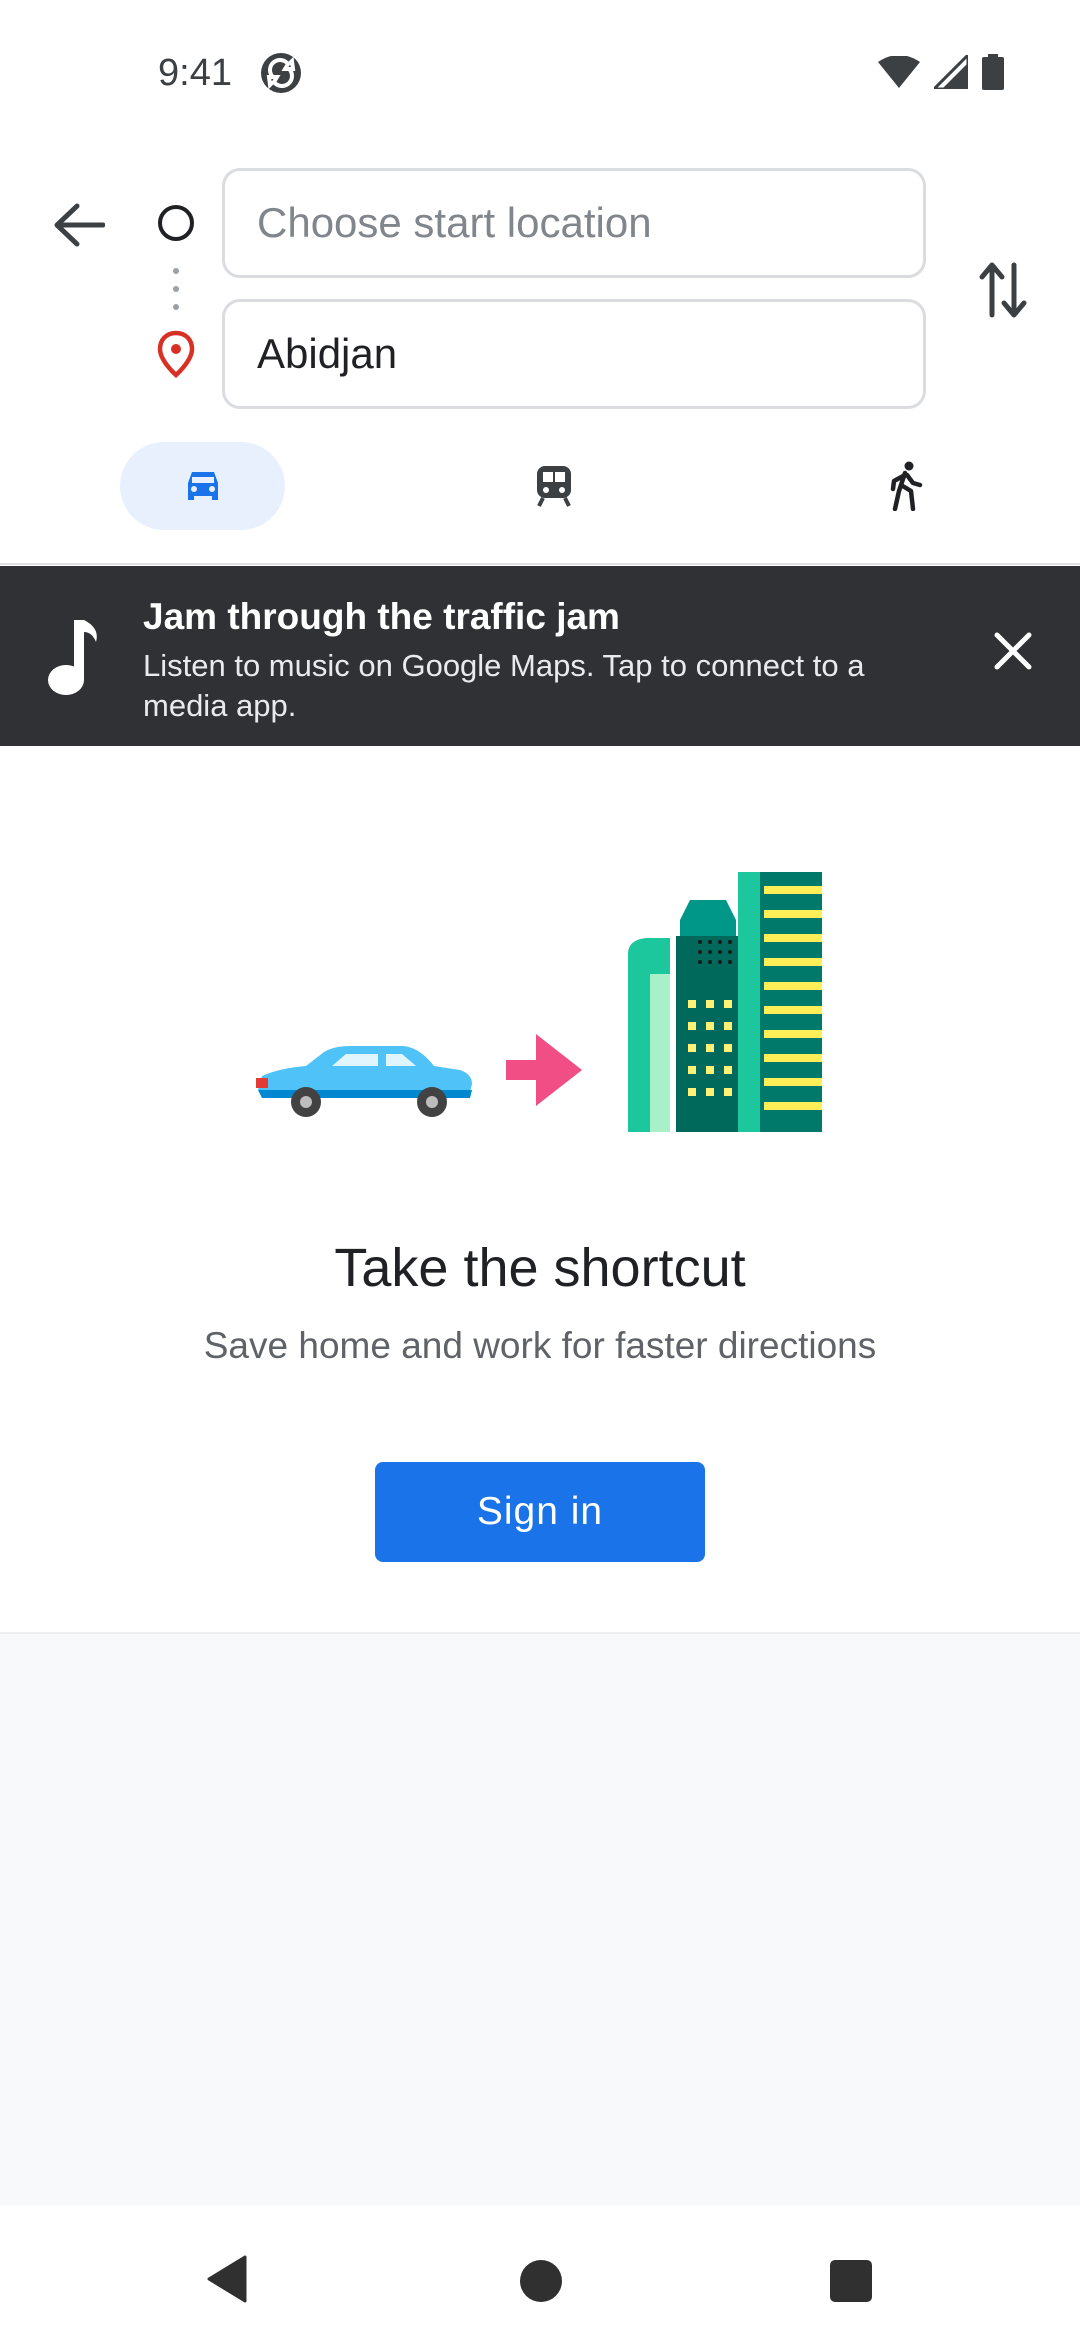 The width and height of the screenshot is (1080, 2340). Describe the element at coordinates (993, 74) in the screenshot. I see `battery-icon` at that location.